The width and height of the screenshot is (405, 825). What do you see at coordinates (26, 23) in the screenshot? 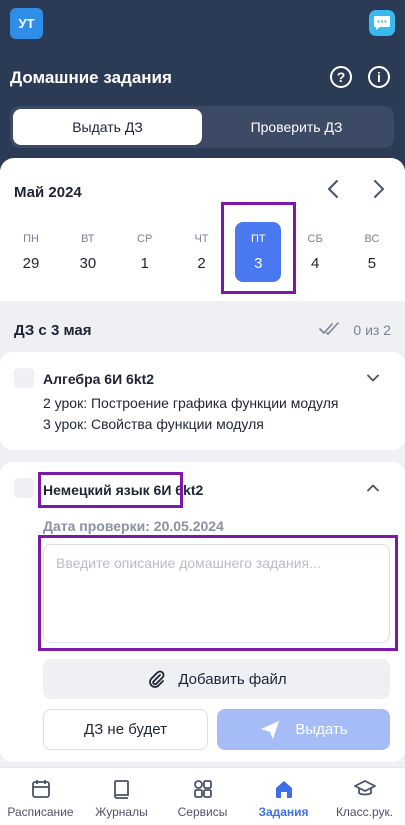
I see `avatar: УТ` at bounding box center [26, 23].